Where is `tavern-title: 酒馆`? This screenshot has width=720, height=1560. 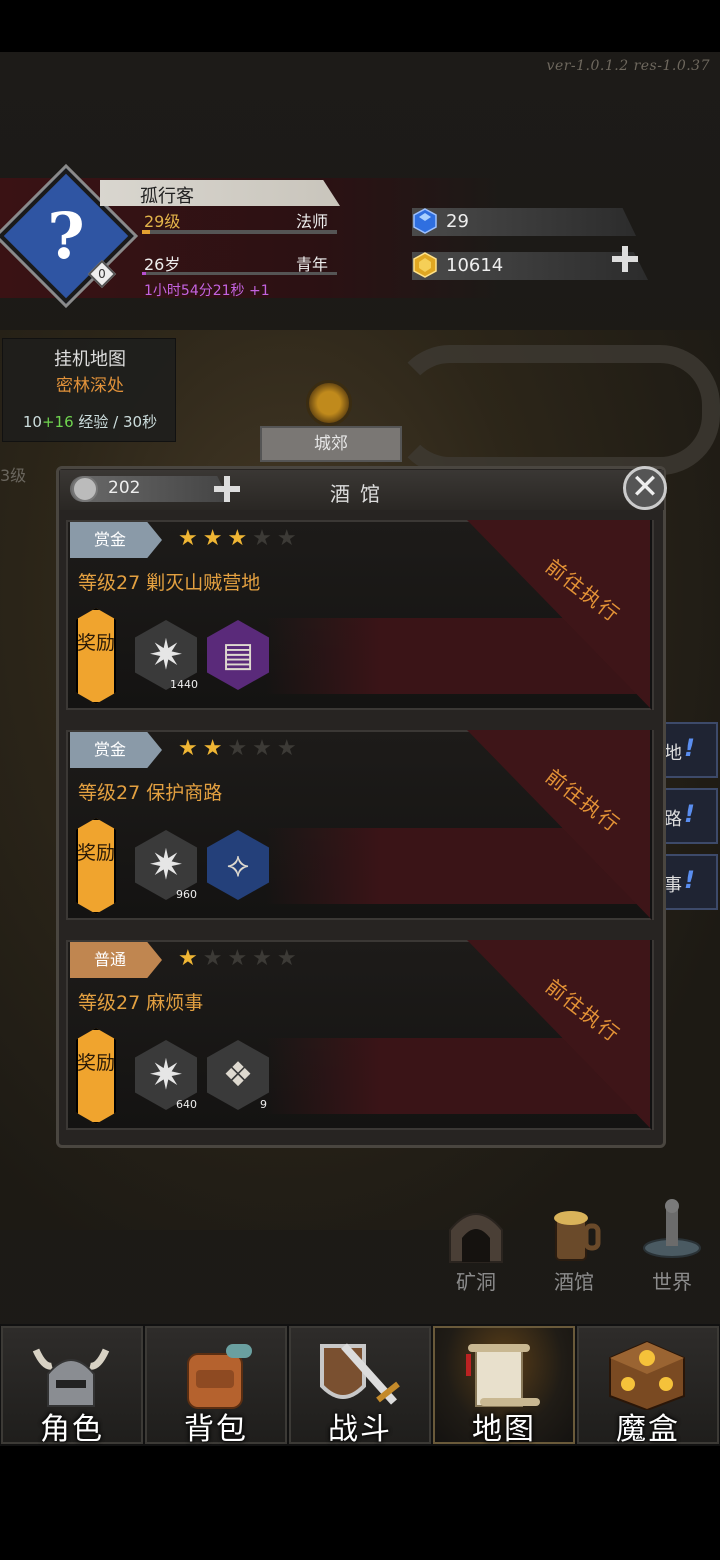 tavern-title: 酒馆 is located at coordinates (360, 494).